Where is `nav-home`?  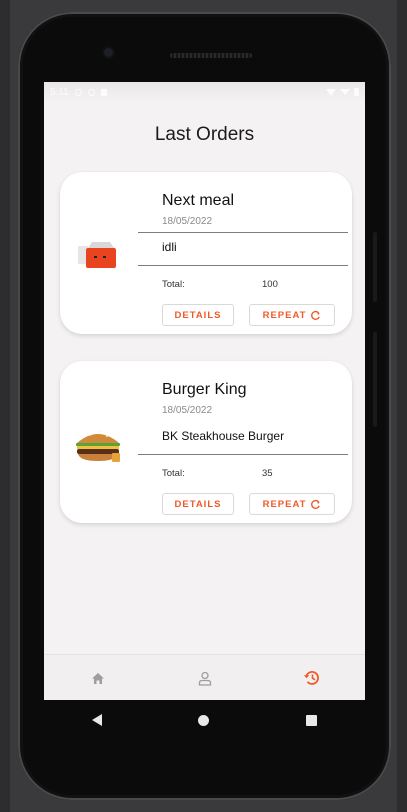
nav-home is located at coordinates (98, 678).